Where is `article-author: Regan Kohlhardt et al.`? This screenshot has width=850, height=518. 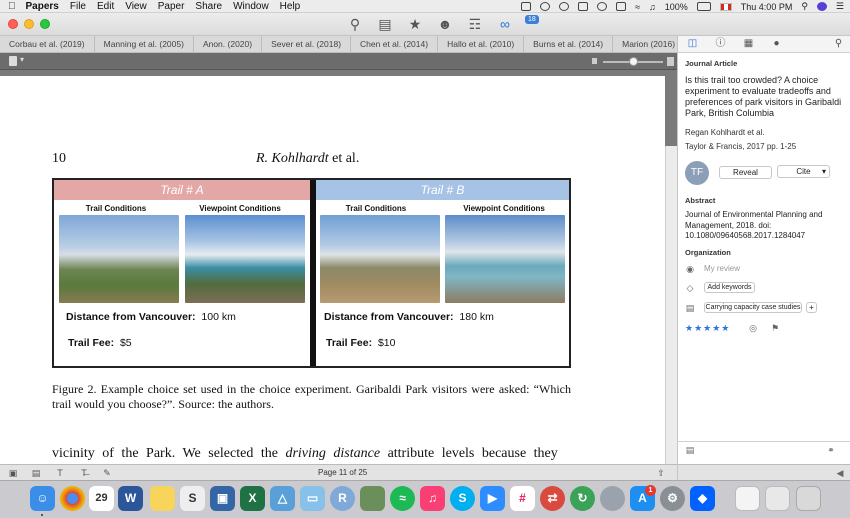 article-author: Regan Kohlhardt et al. is located at coordinates (725, 132).